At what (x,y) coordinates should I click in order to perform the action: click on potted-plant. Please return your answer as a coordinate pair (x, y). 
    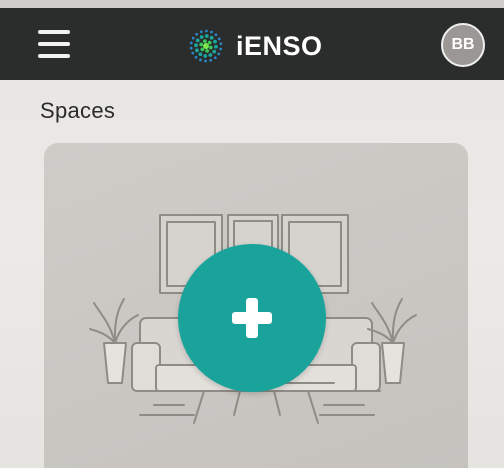
    Looking at the image, I should click on (114, 341).